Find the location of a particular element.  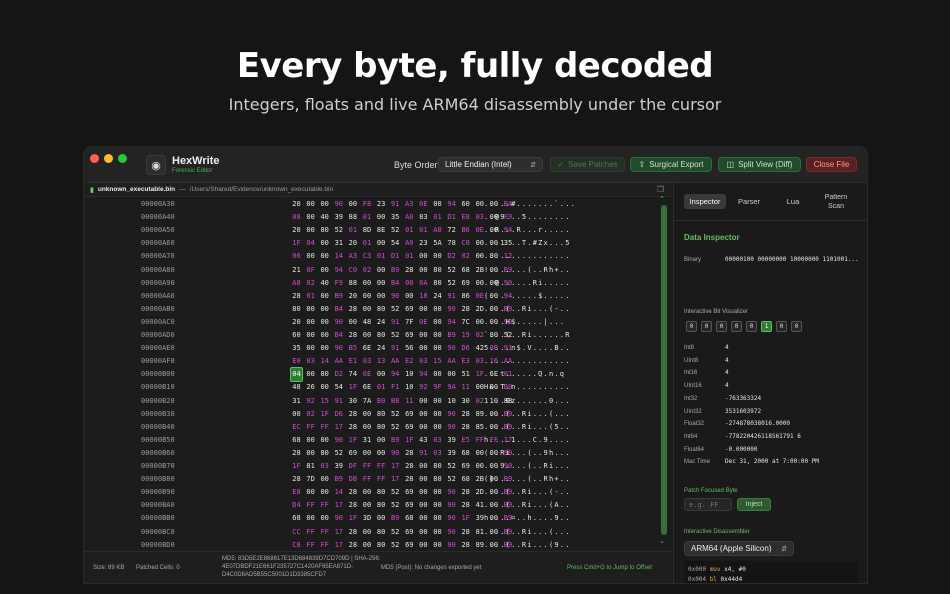

hex-byte: A8 is located at coordinates (409, 217).